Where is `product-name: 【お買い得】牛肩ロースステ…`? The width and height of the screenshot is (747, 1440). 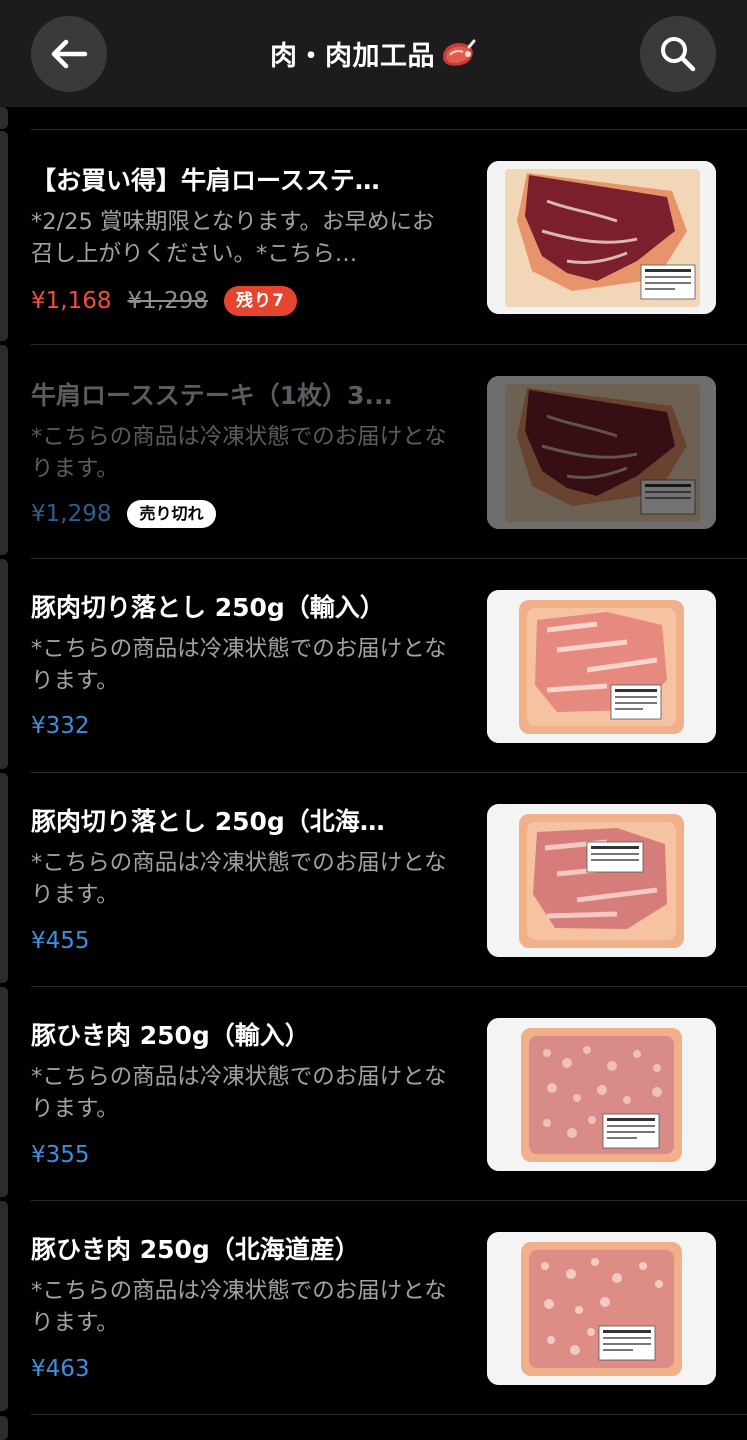 product-name: 【お買い得】牛肩ロースステ… is located at coordinates (205, 180).